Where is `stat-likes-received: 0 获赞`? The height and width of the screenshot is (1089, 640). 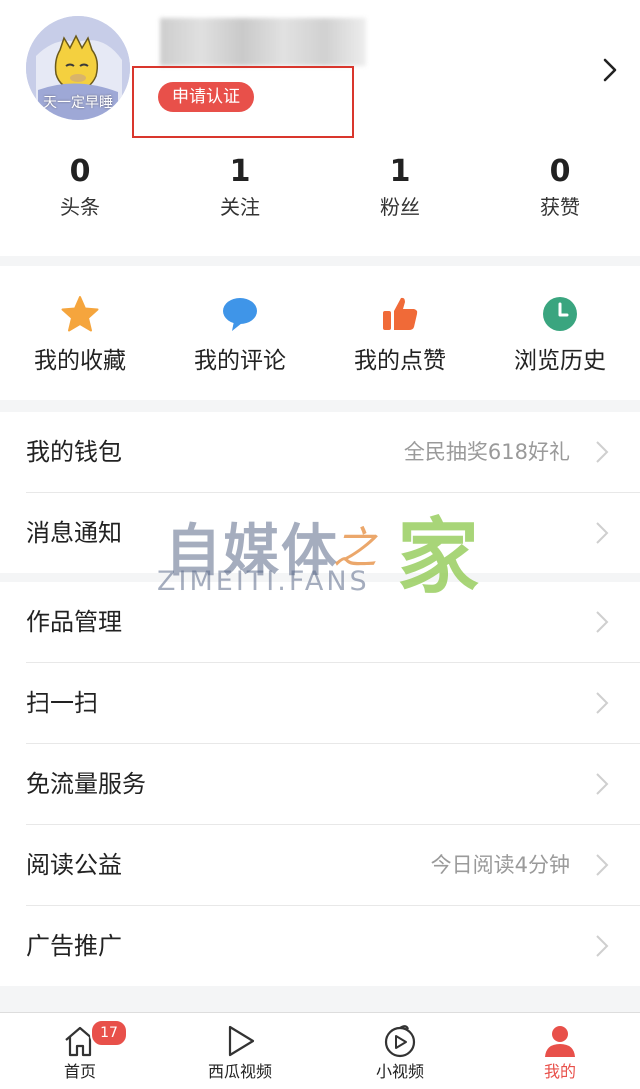 stat-likes-received: 0 获赞 is located at coordinates (560, 187).